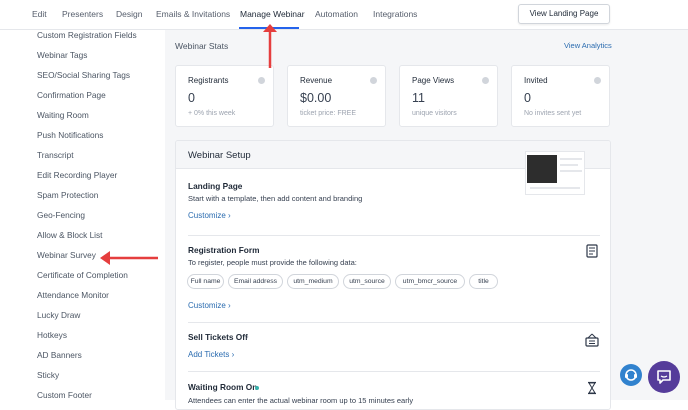 The image size is (688, 410). Describe the element at coordinates (208, 80) in the screenshot. I see `stat-label: Registrants` at that location.